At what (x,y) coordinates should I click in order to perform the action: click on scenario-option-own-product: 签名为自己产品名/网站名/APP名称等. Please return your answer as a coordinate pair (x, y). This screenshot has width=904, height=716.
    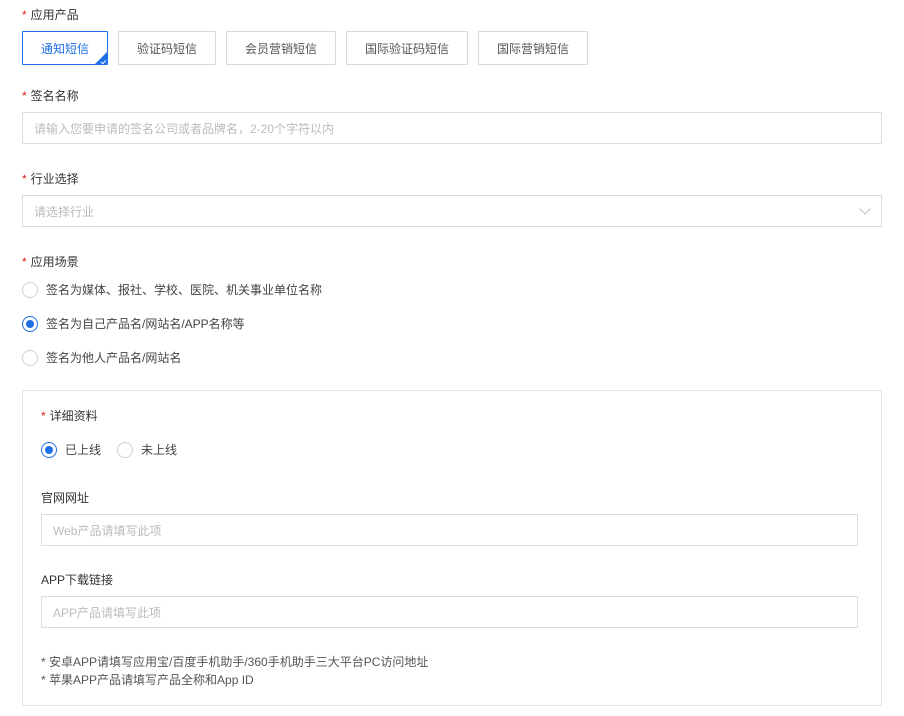
    Looking at the image, I should click on (133, 323).